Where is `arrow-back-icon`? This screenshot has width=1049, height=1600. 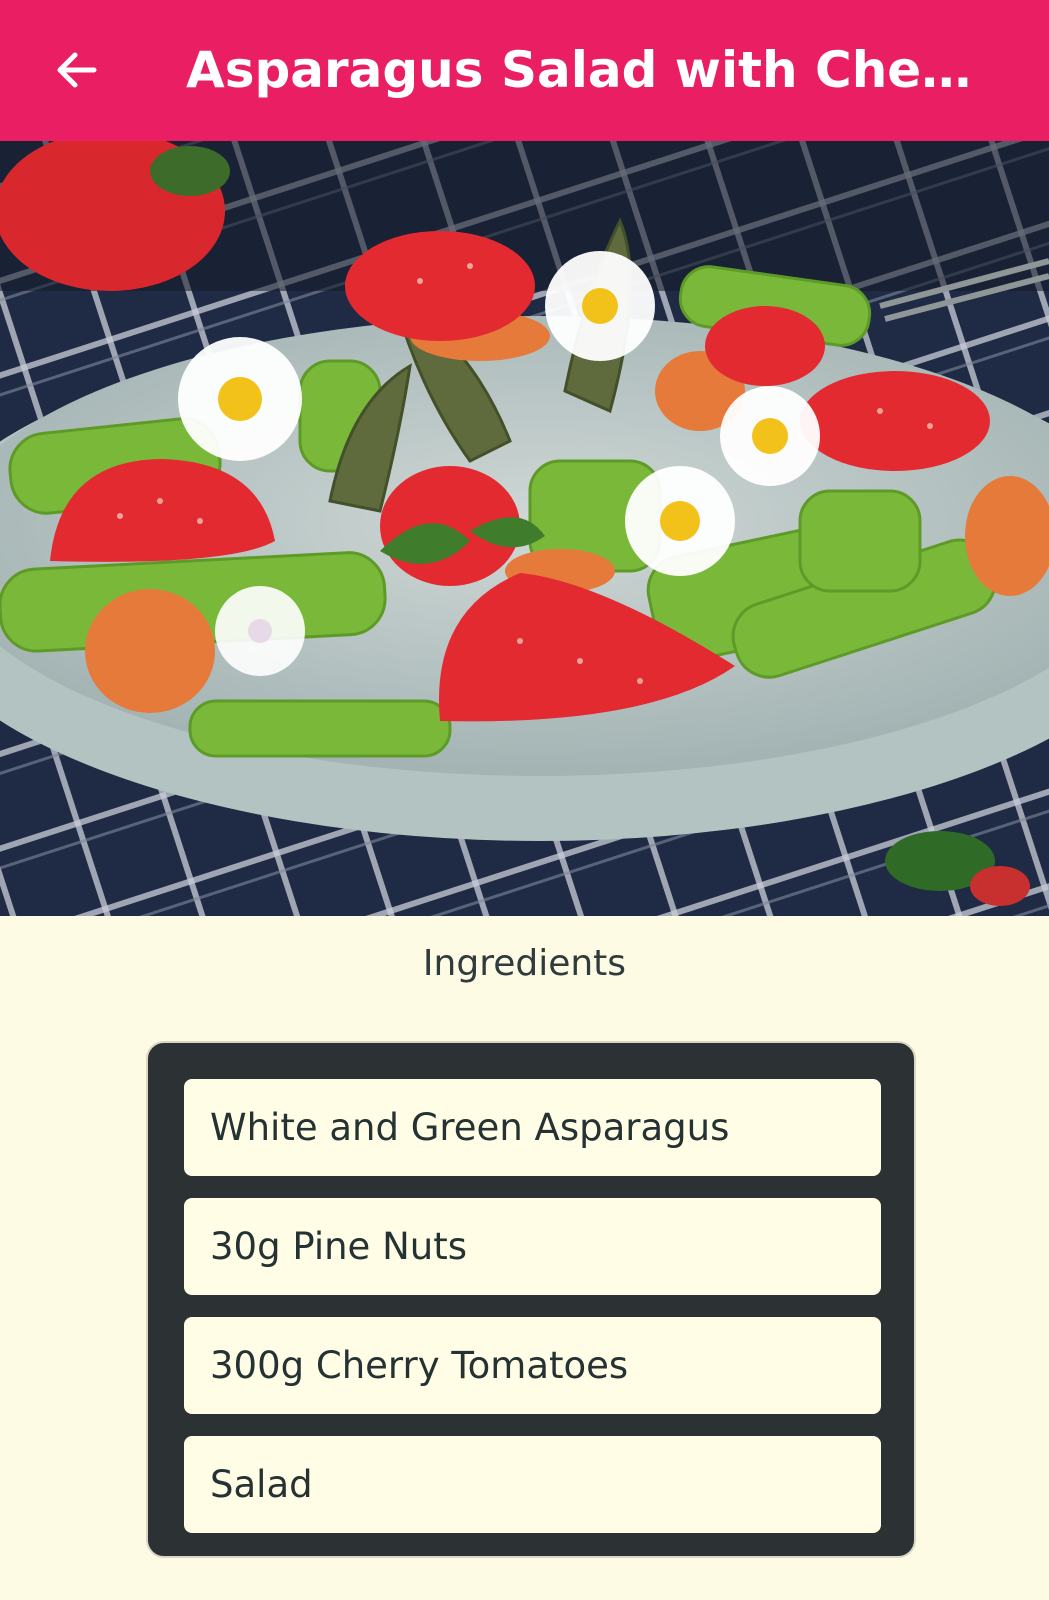 arrow-back-icon is located at coordinates (77, 70).